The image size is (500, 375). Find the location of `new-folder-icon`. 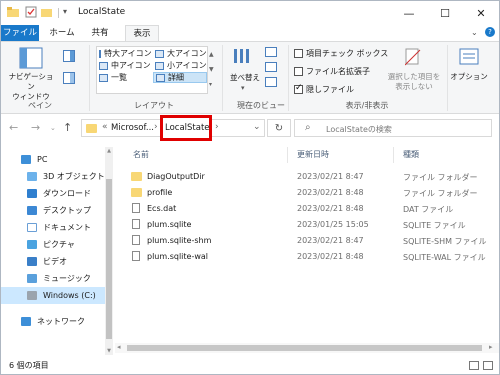

new-folder-icon is located at coordinates (47, 12).